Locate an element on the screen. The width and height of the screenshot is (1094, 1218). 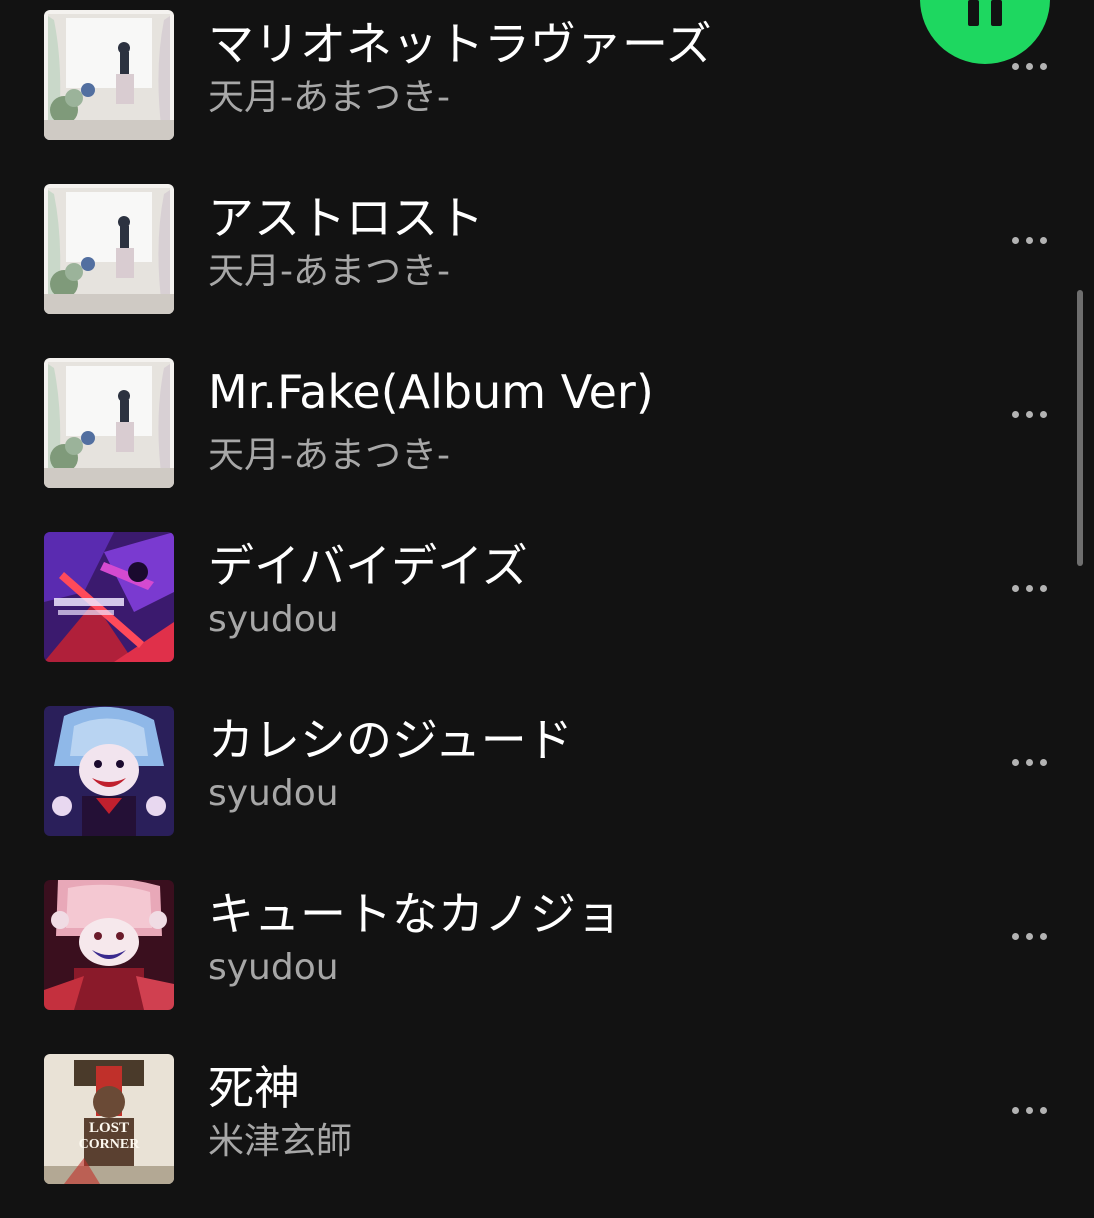
track-row: アストロスト 天月-あまつき- is located at coordinates (547, 261).